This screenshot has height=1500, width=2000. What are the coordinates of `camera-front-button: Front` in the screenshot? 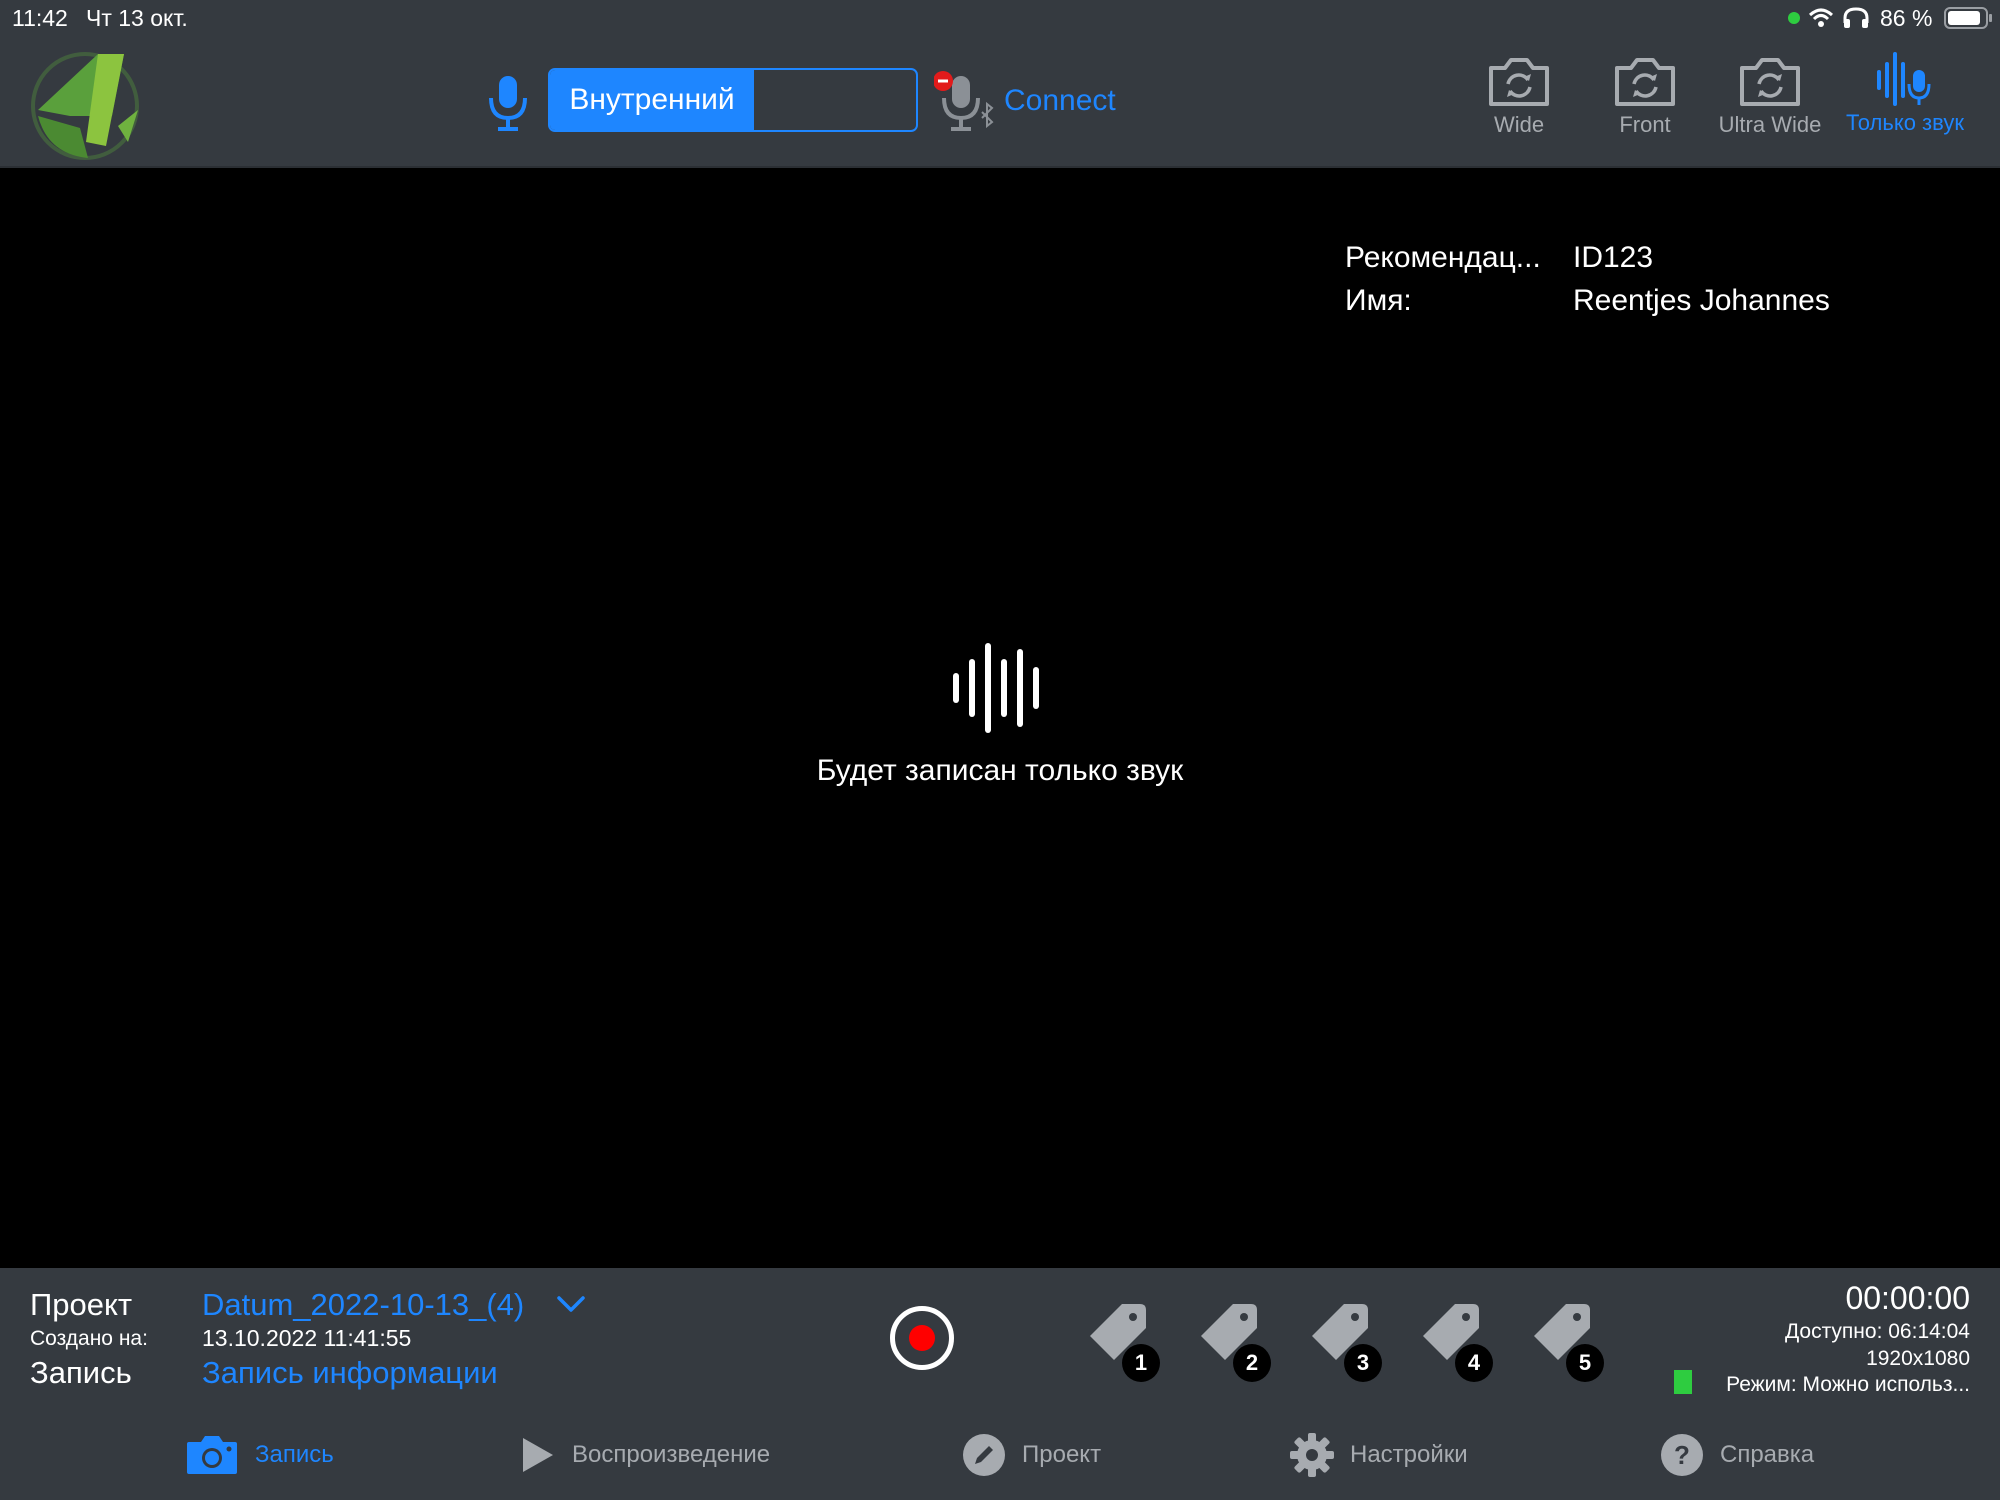 It's located at (1645, 111).